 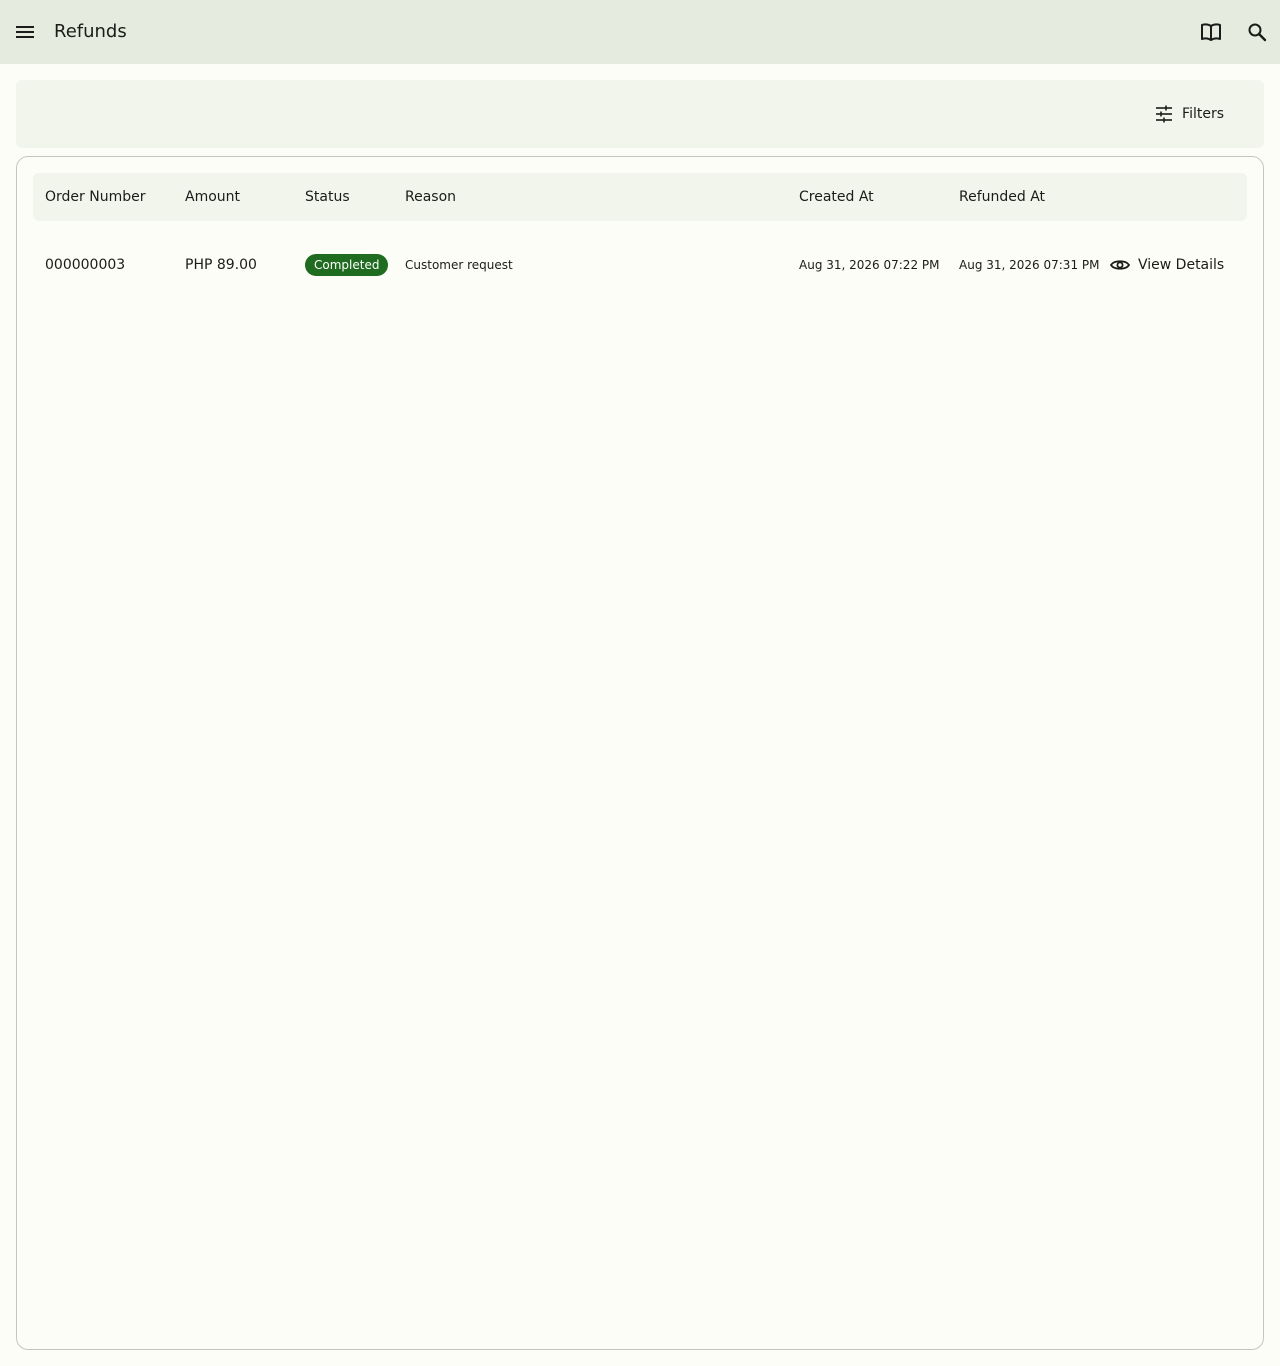 I want to click on column-amount: Amount, so click(x=212, y=197).